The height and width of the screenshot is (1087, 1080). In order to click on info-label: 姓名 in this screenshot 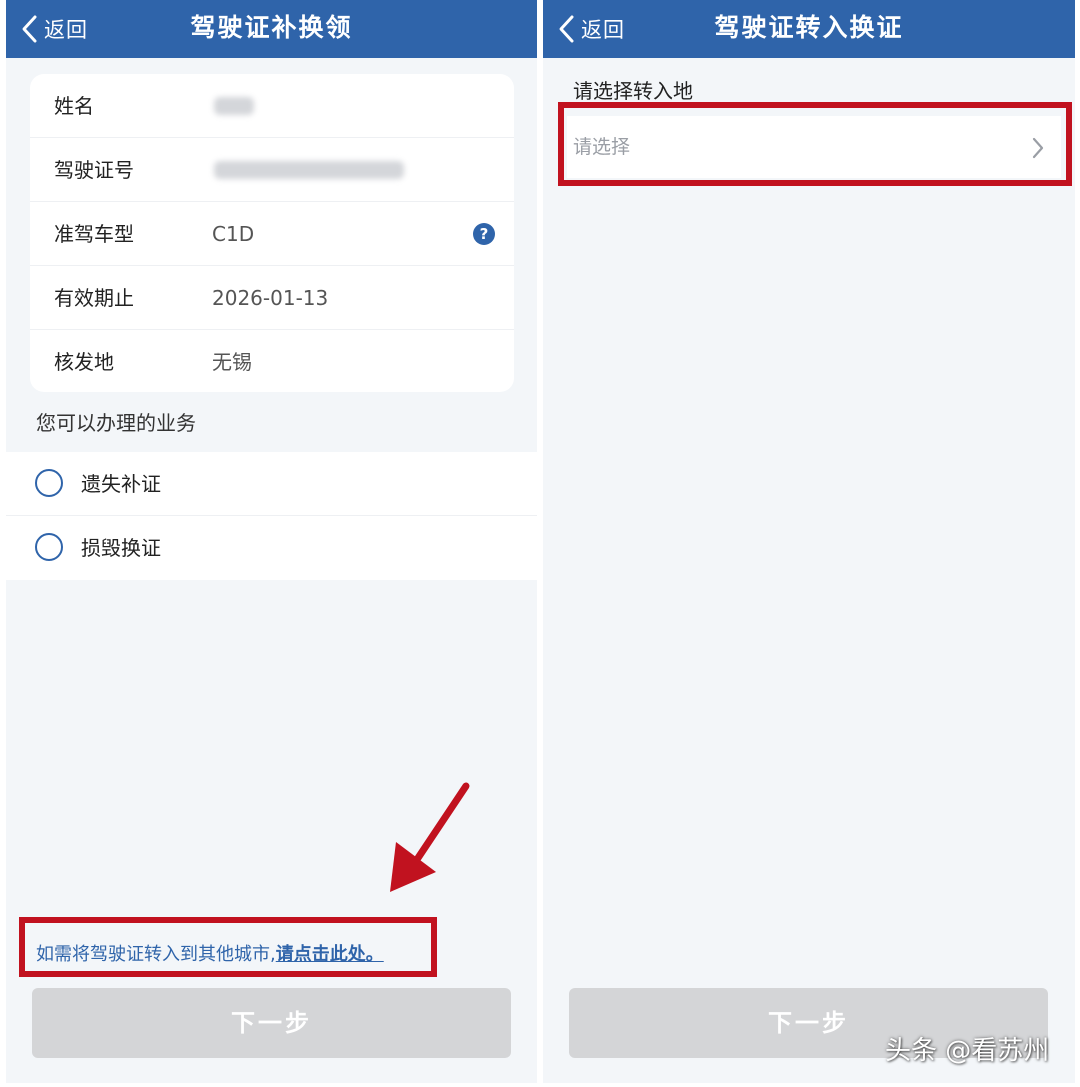, I will do `click(74, 106)`.